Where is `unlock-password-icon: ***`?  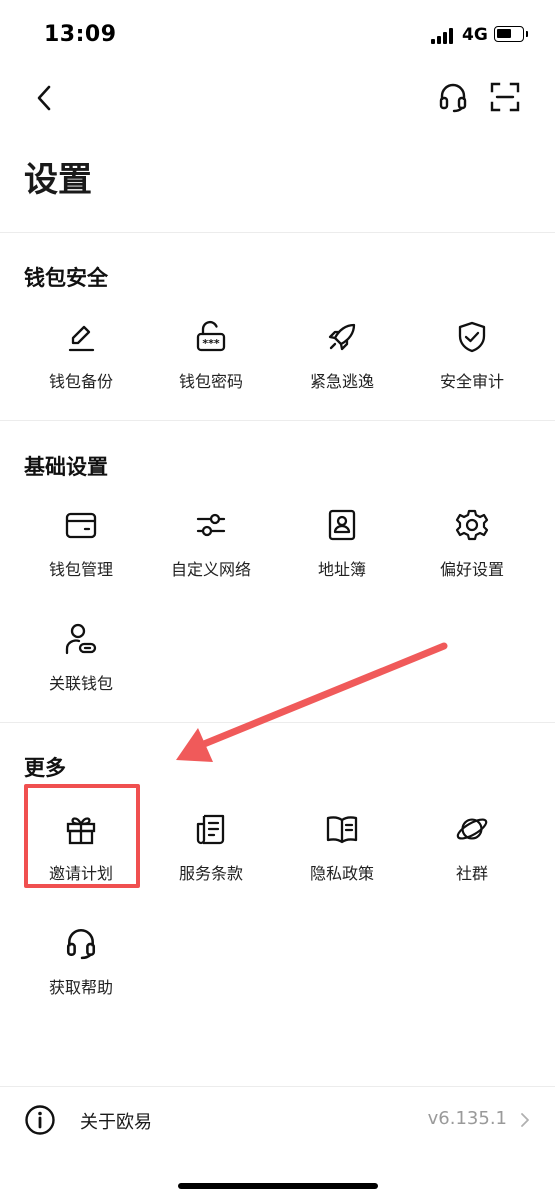 unlock-password-icon: *** is located at coordinates (211, 337).